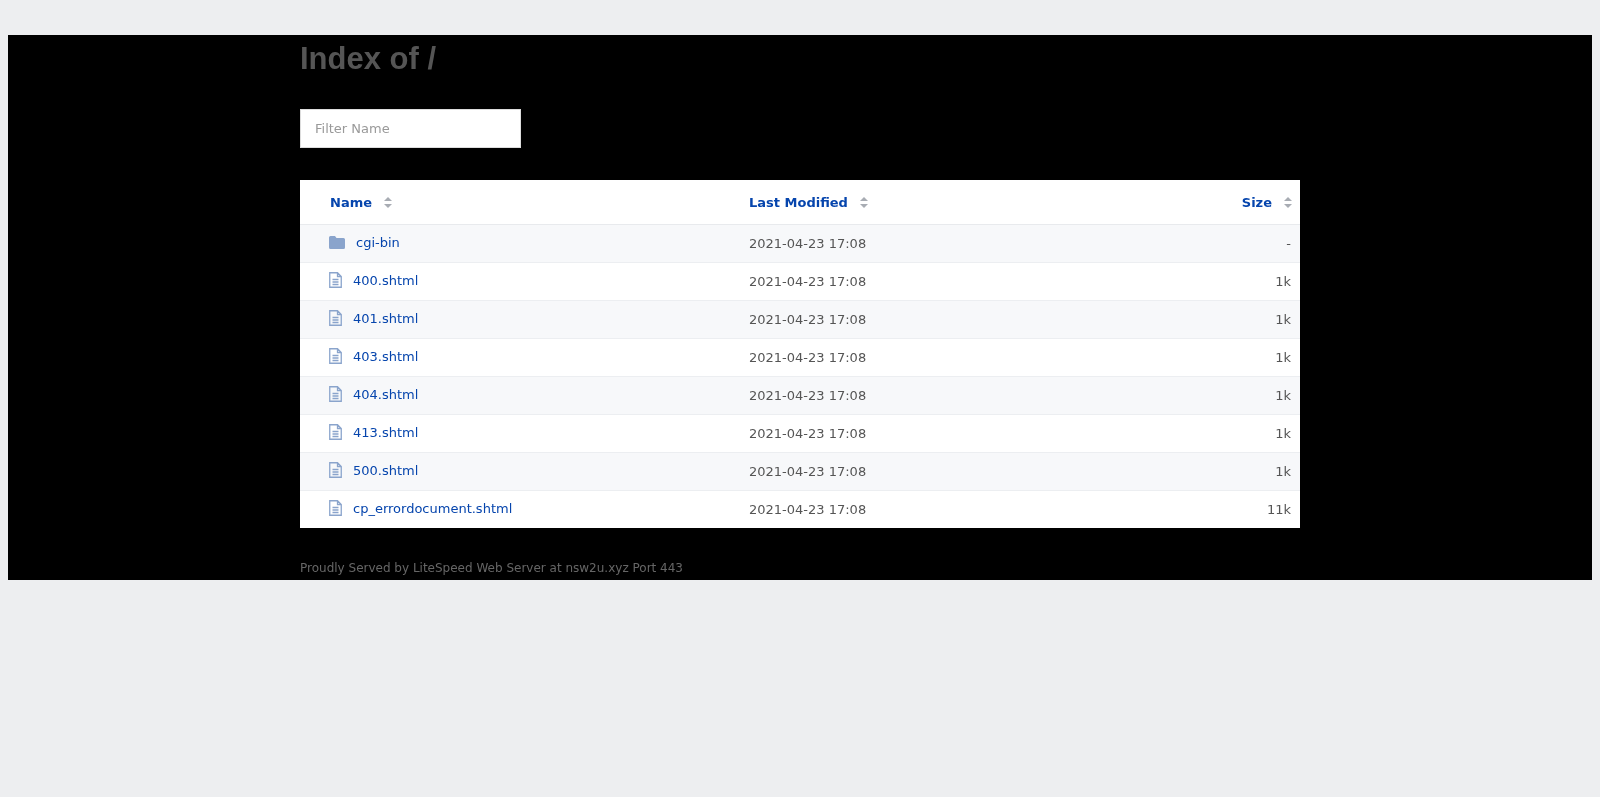 The image size is (1600, 797). What do you see at coordinates (337, 242) in the screenshot?
I see `folder-icon` at bounding box center [337, 242].